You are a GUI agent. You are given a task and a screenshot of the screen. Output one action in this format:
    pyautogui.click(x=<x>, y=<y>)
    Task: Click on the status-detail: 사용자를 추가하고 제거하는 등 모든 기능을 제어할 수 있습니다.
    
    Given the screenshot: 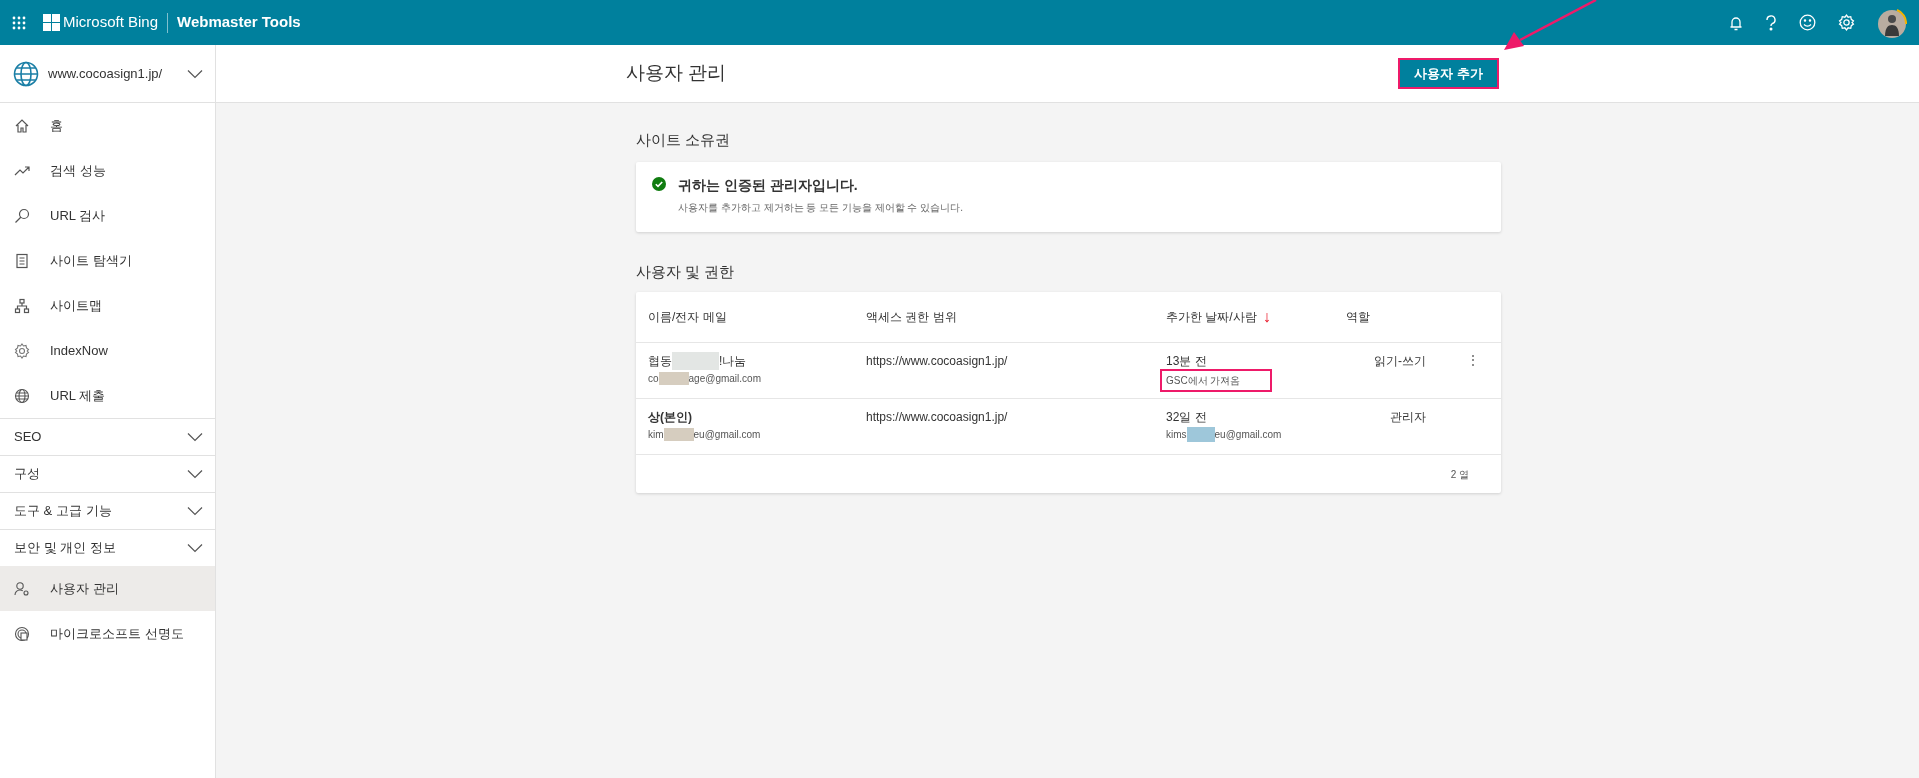 What is the action you would take?
    pyautogui.click(x=820, y=207)
    